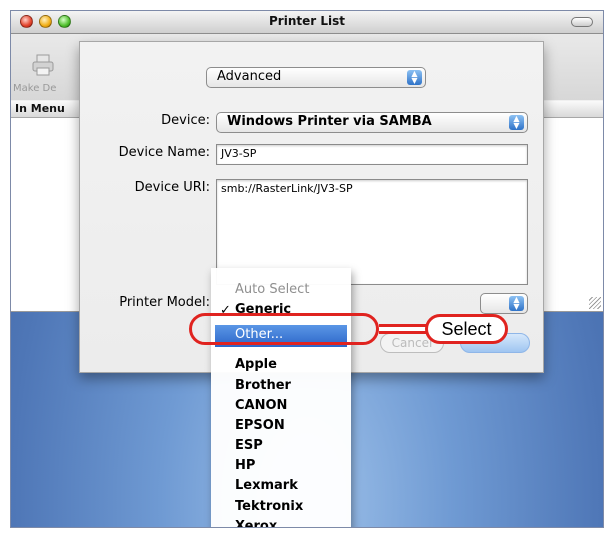 This screenshot has width=614, height=534. What do you see at coordinates (372, 154) in the screenshot?
I see `device-name-field: JV3-SP` at bounding box center [372, 154].